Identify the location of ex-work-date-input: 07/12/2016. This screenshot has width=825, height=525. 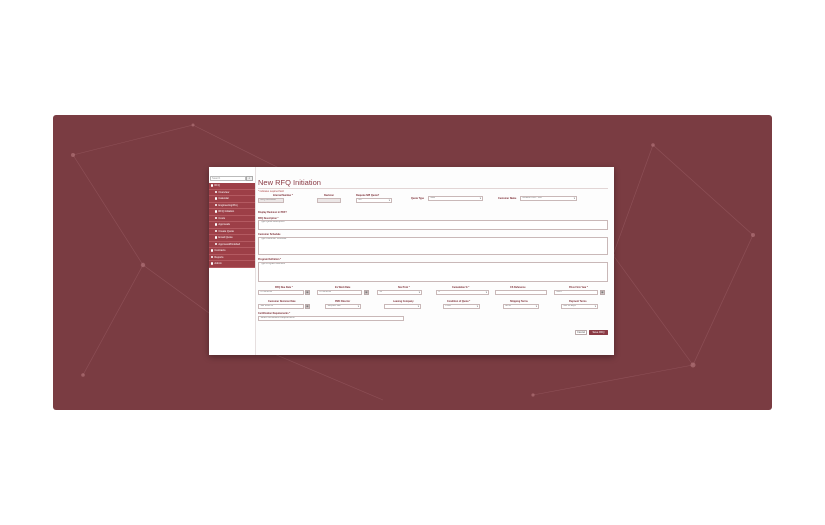
(339, 292).